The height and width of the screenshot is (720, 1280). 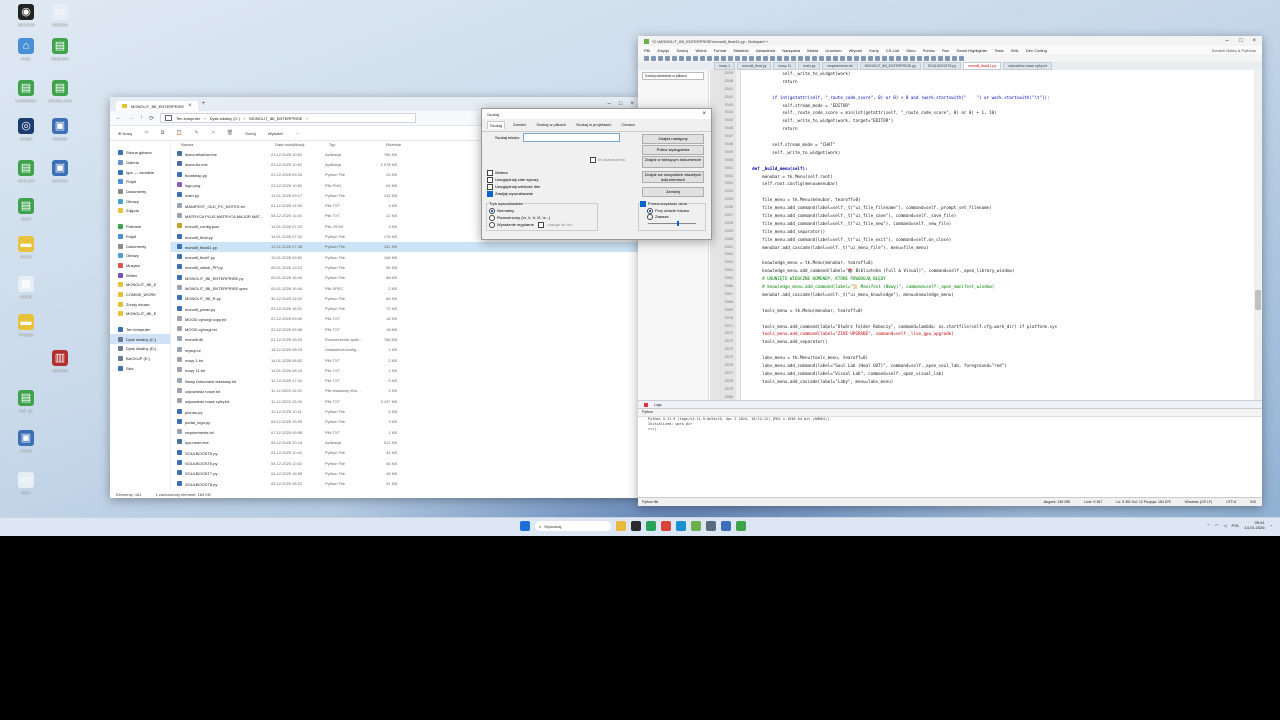 I want to click on nav-item: Ten komputer, so click(x=140, y=330).